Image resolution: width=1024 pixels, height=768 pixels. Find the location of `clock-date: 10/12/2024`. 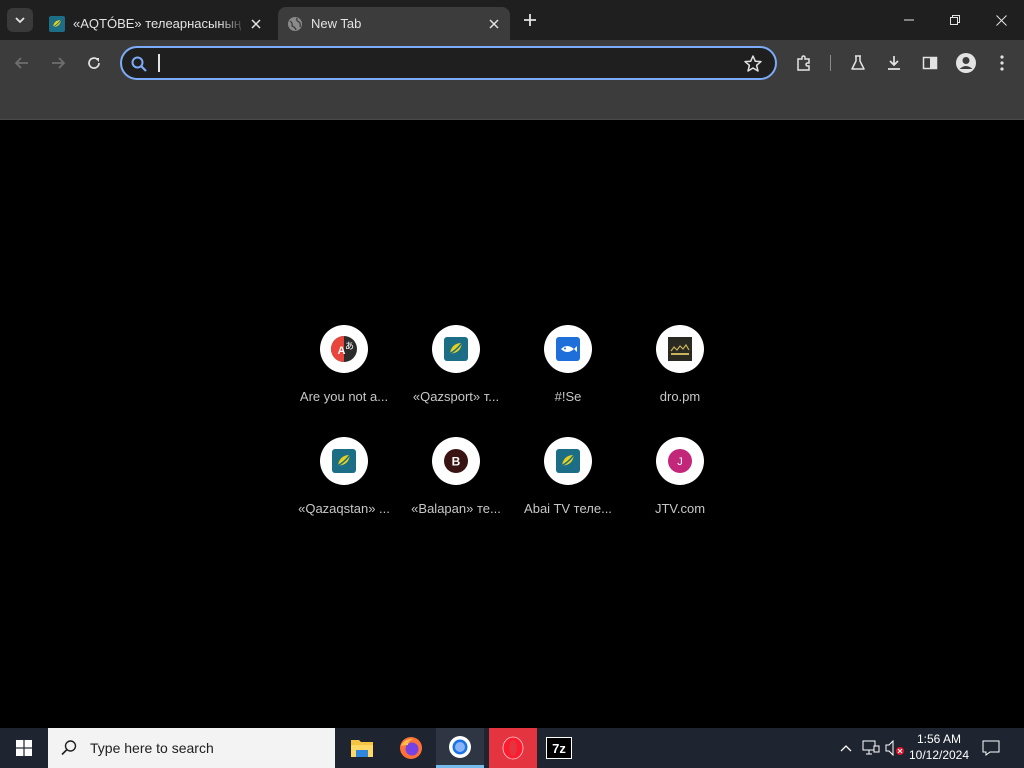

clock-date: 10/12/2024 is located at coordinates (939, 755).